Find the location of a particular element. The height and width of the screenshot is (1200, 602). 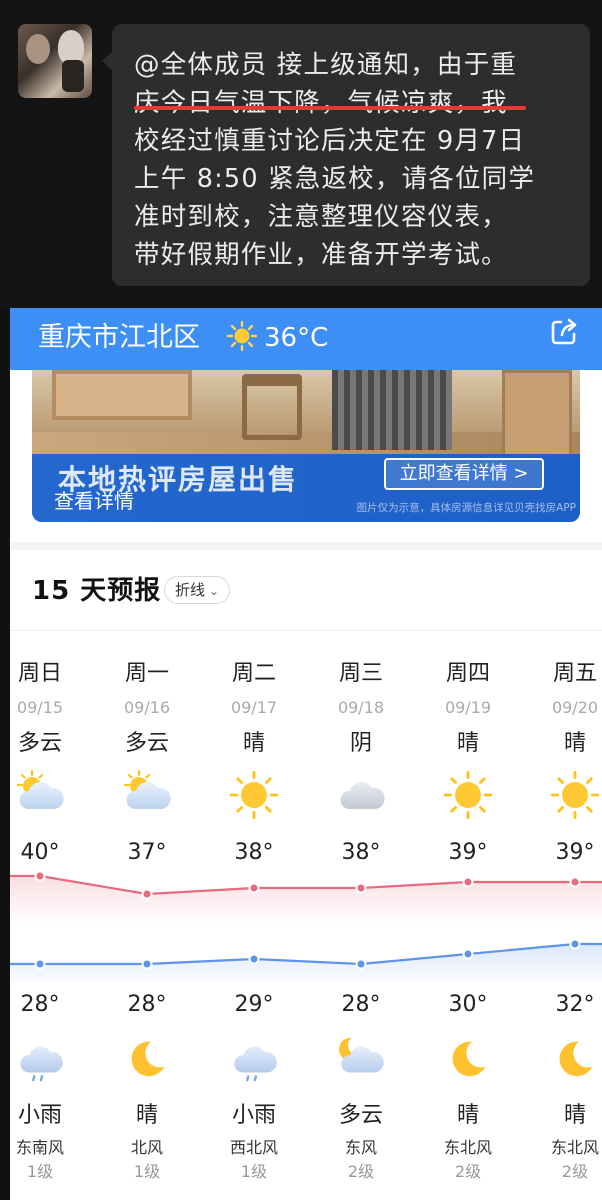

forecast-date: 09/15 is located at coordinates (40, 707).